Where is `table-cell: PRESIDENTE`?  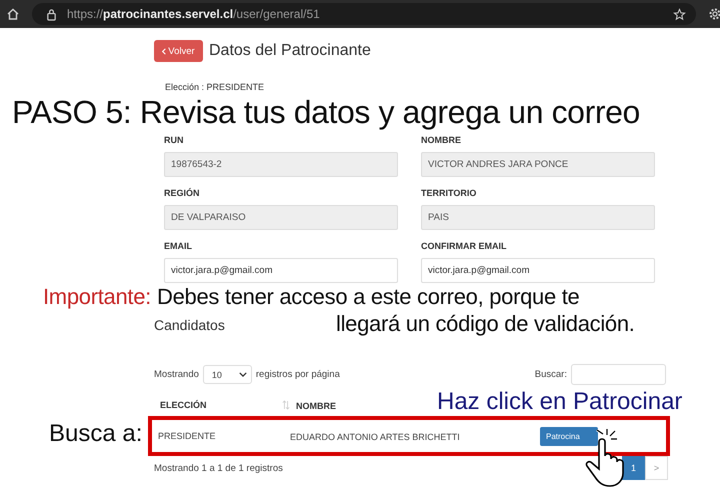
table-cell: PRESIDENTE is located at coordinates (187, 436).